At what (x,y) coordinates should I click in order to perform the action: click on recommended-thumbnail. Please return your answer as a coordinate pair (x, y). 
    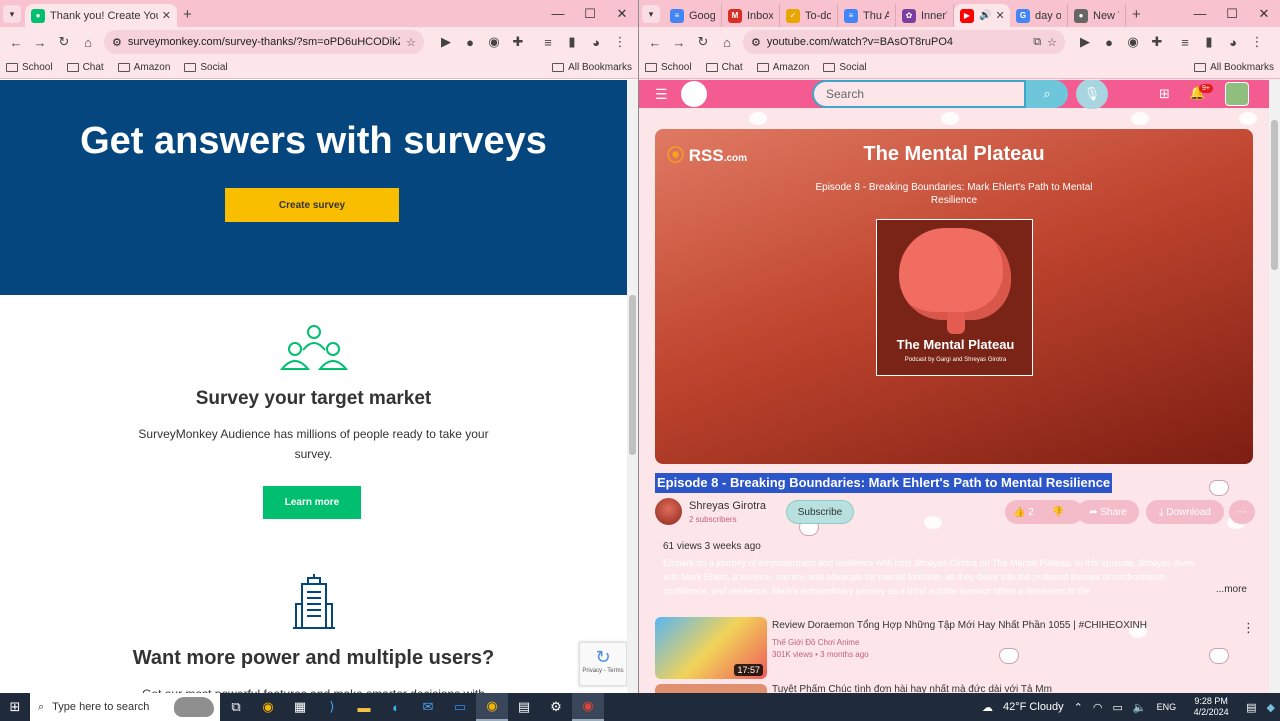
    Looking at the image, I should click on (711, 688).